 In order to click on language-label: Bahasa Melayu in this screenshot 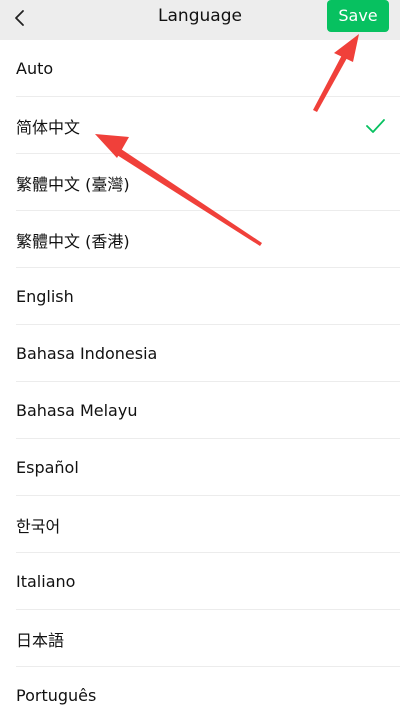, I will do `click(77, 410)`.